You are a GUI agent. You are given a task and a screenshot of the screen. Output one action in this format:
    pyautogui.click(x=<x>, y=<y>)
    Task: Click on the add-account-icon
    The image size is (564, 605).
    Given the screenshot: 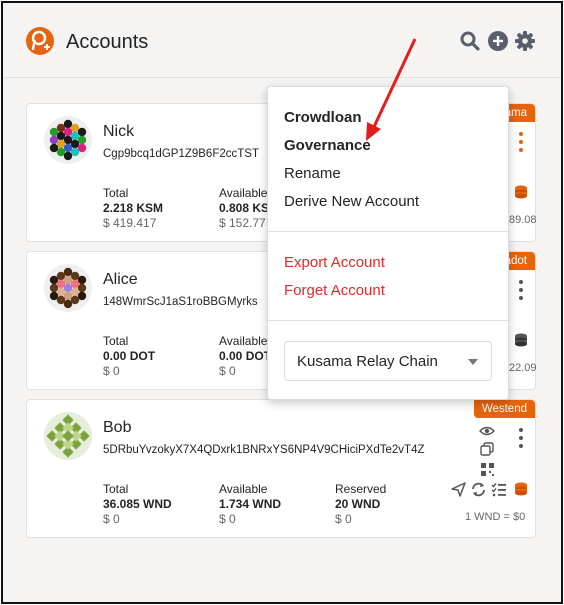 What is the action you would take?
    pyautogui.click(x=498, y=41)
    